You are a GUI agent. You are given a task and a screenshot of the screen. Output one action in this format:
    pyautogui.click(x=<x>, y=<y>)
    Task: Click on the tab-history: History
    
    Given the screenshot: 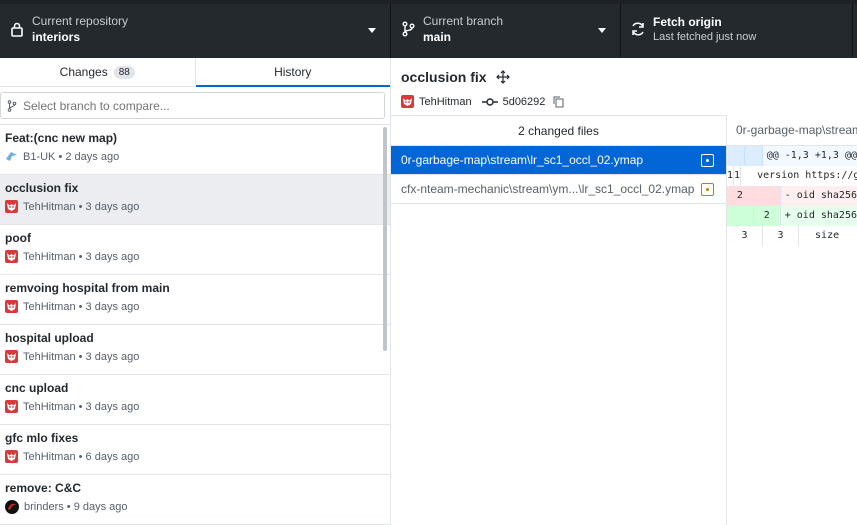 What is the action you would take?
    pyautogui.click(x=292, y=72)
    